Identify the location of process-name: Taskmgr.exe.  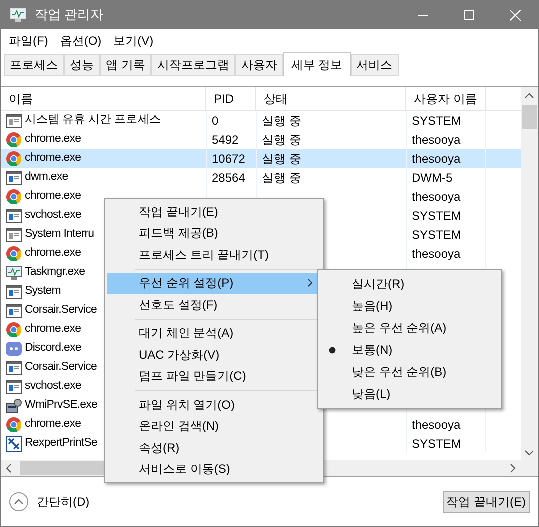
(55, 272).